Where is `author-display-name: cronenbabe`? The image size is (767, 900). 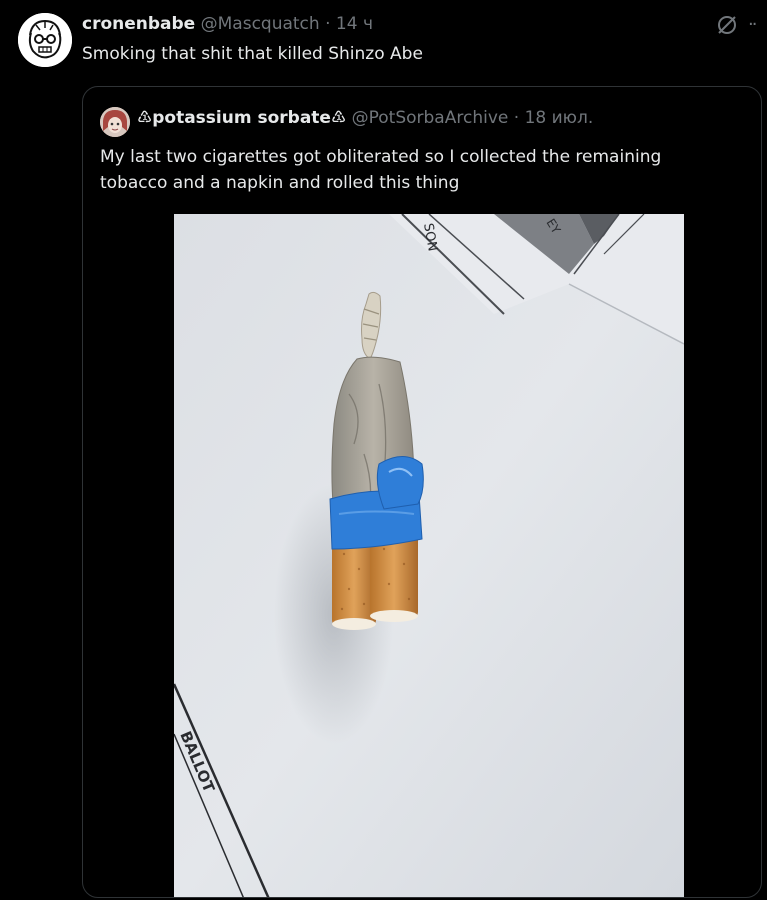
author-display-name: cronenbabe is located at coordinates (138, 24).